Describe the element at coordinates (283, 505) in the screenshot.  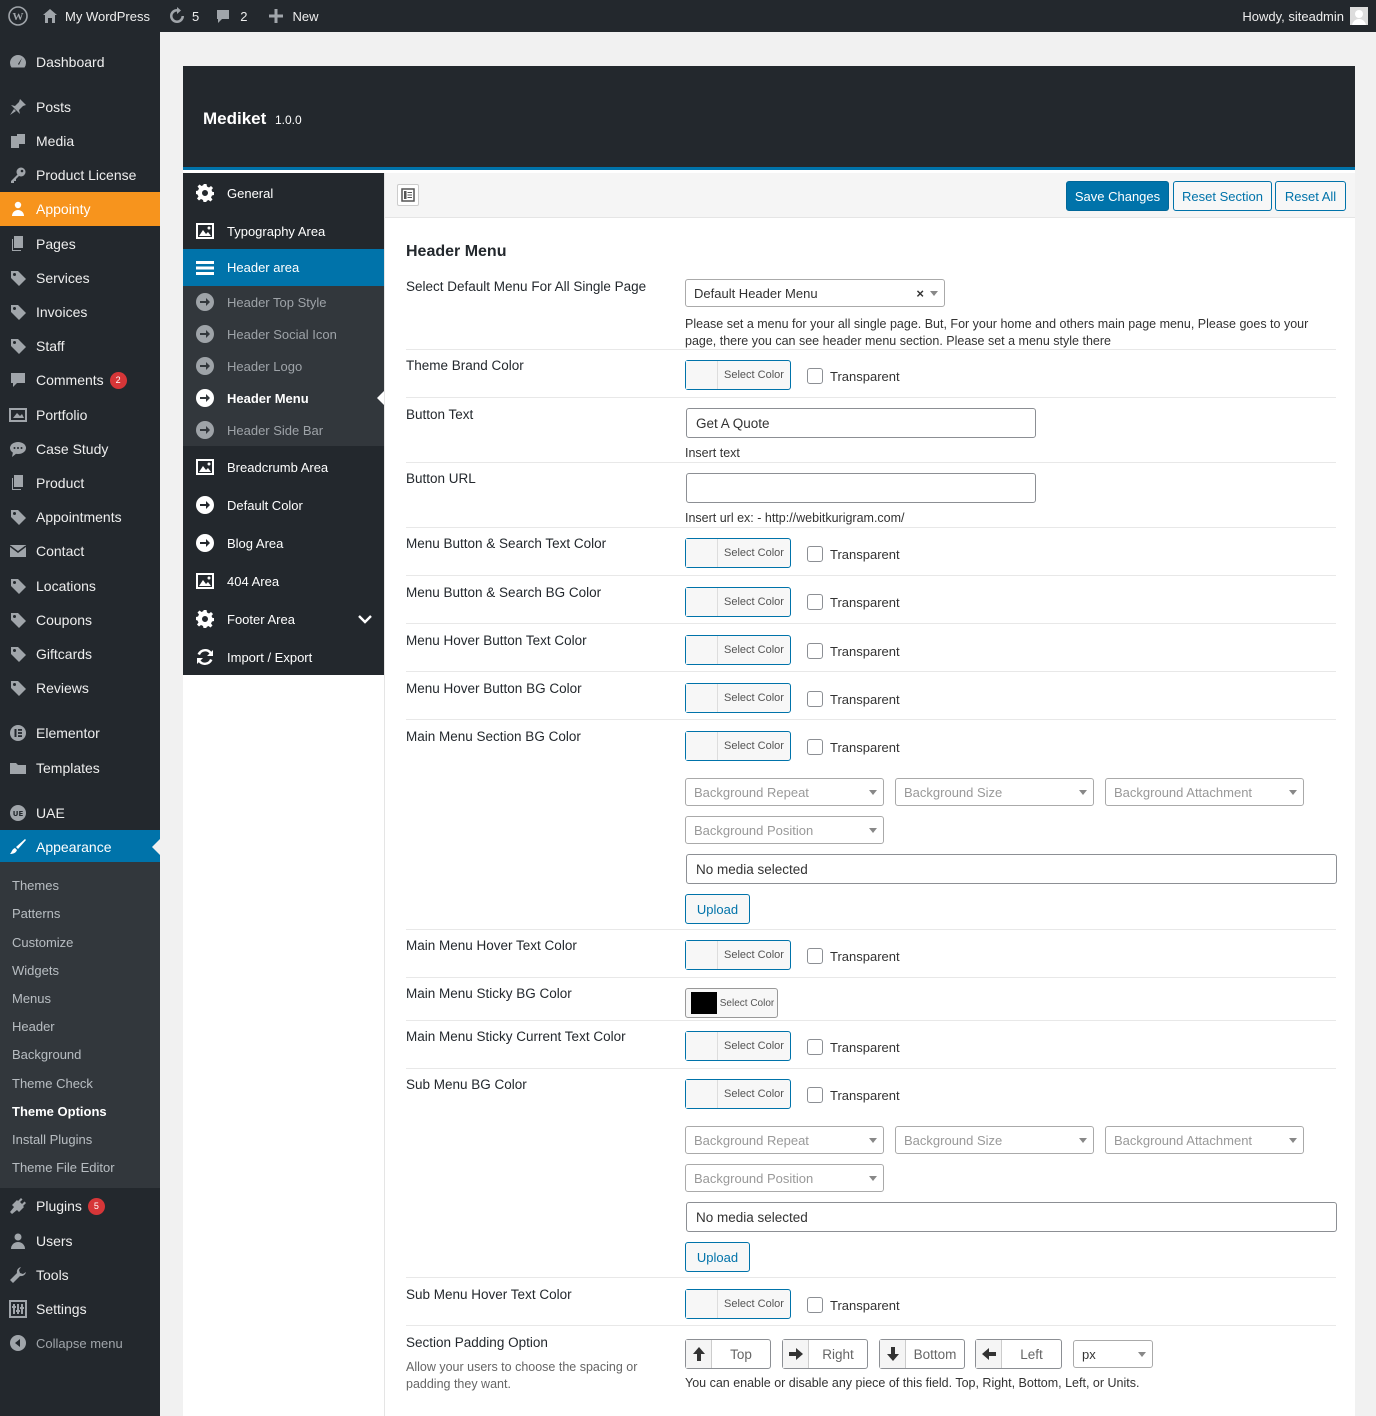
I see `nav-default-color: Default Color` at that location.